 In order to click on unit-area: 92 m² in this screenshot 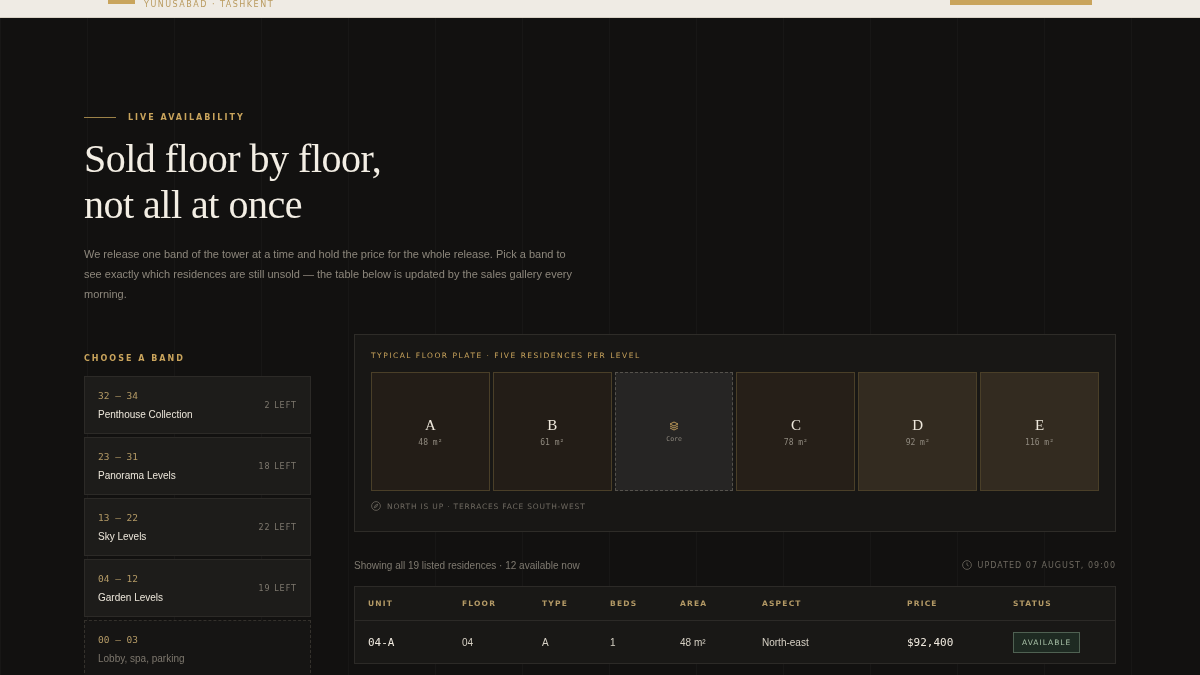, I will do `click(917, 442)`.